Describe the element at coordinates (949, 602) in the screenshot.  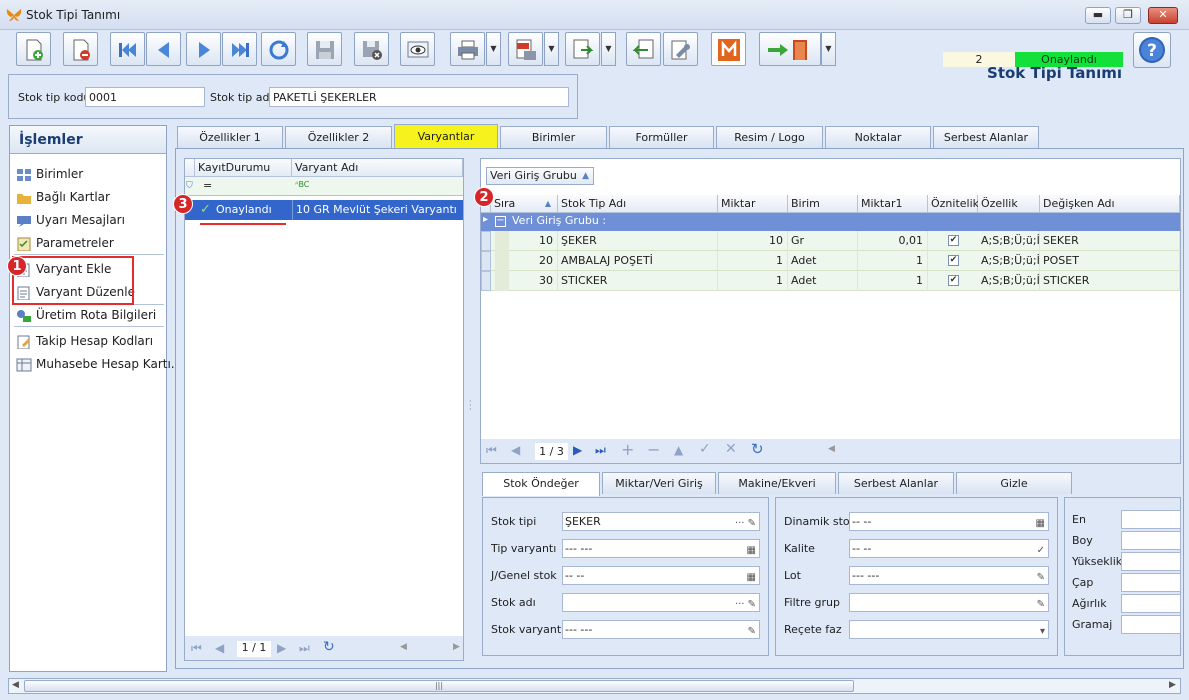
I see `field-input: ✎` at that location.